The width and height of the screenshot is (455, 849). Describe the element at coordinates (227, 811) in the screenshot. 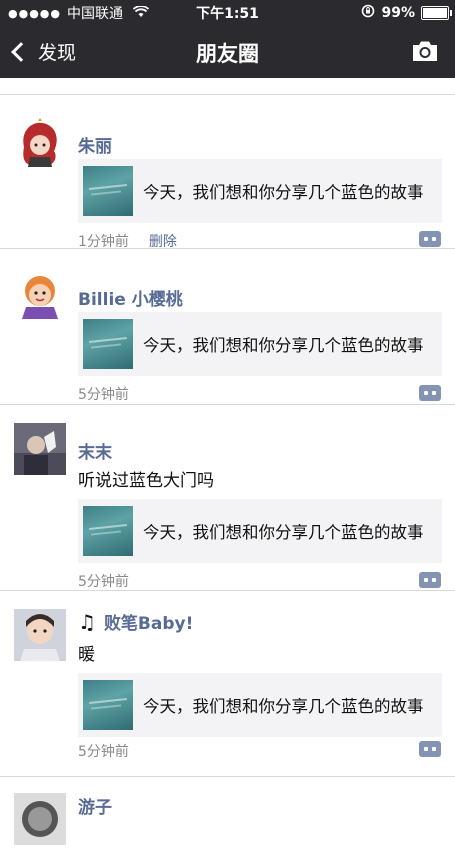

I see `post-item: 游子` at that location.